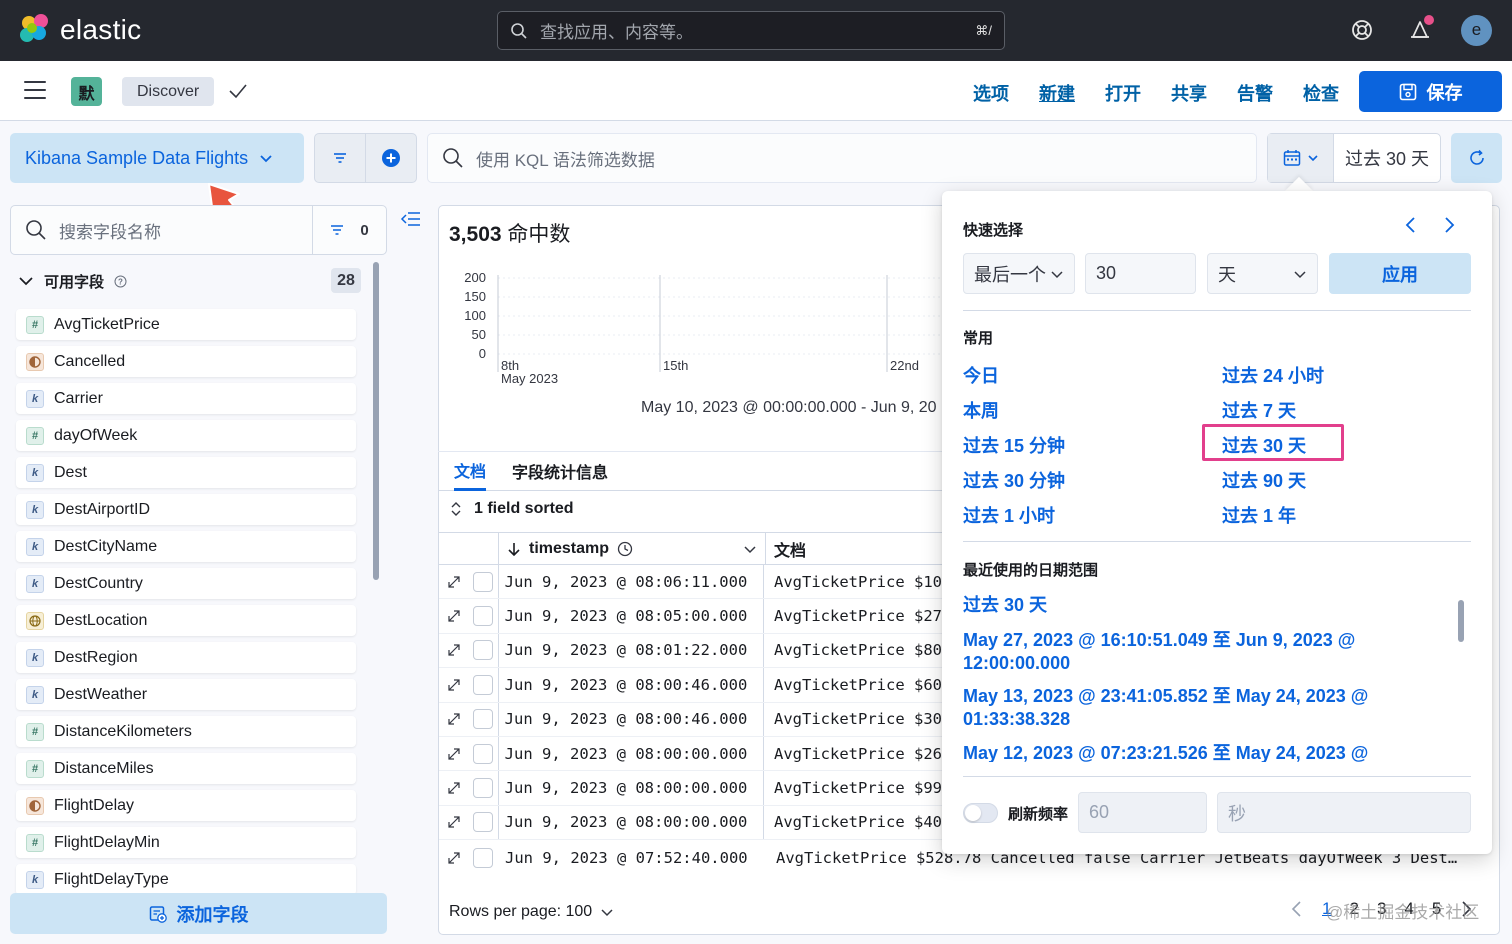 Image resolution: width=1512 pixels, height=944 pixels. Describe the element at coordinates (198, 913) in the screenshot. I see `add-field-button: 添加字段` at that location.